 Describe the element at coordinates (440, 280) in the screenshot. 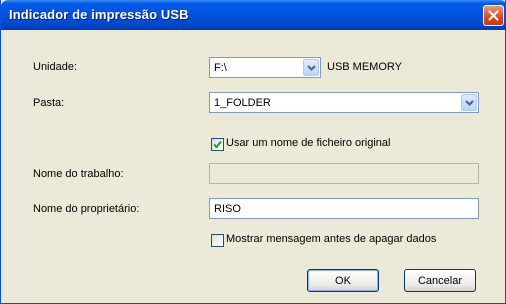

I see `cancel-button: Cancelar` at that location.